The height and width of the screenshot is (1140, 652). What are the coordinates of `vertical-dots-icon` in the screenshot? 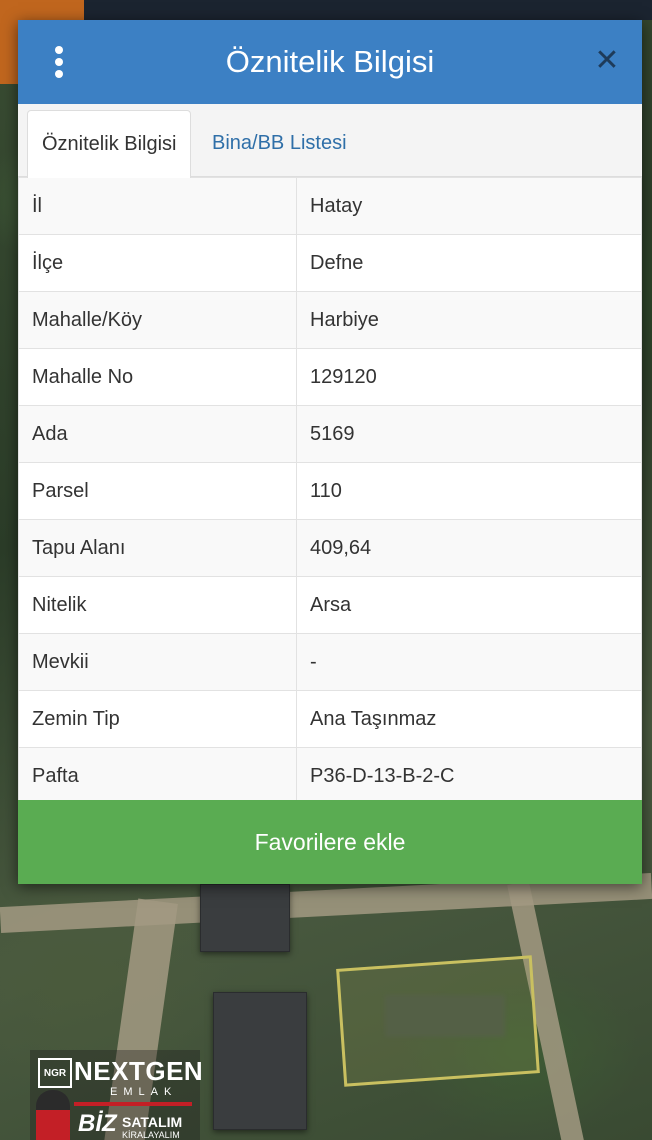 It's located at (59, 62).